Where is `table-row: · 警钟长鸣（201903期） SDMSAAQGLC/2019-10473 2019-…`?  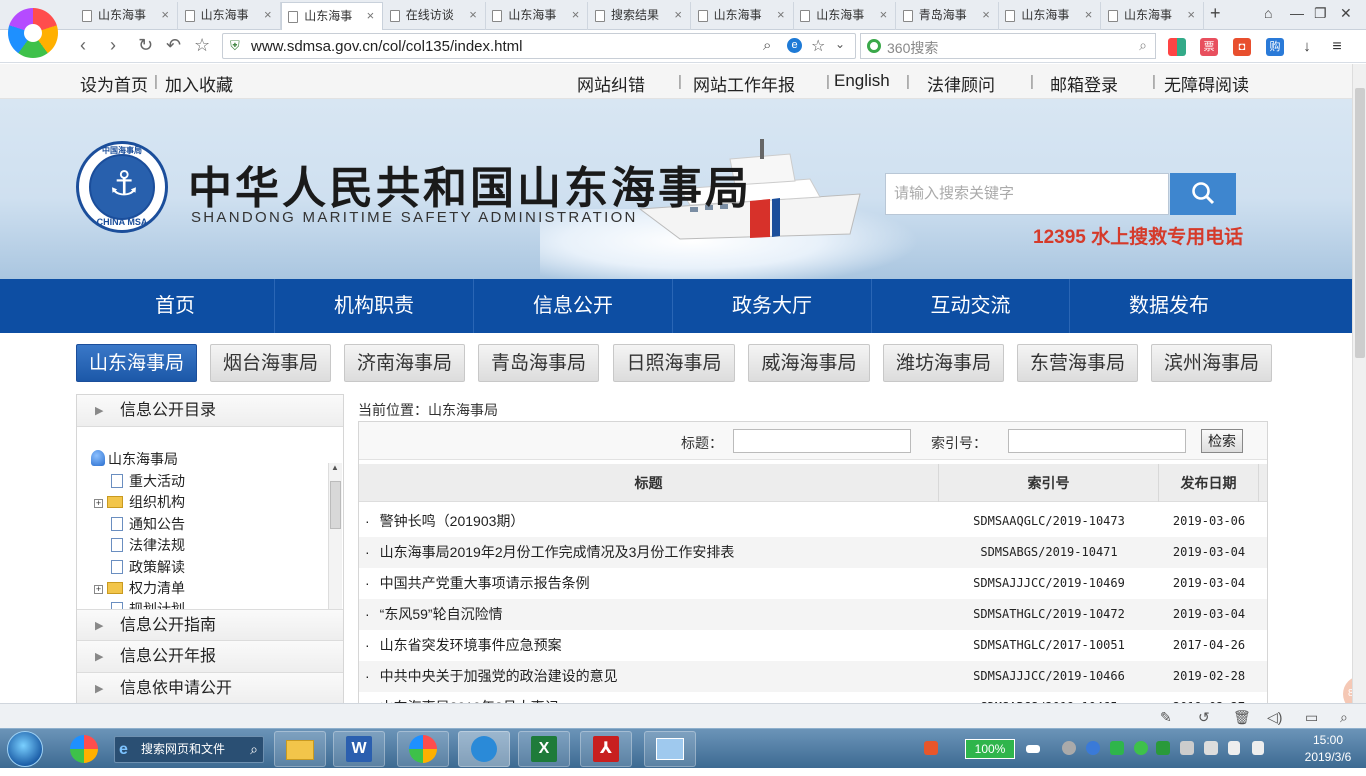
table-row: · 警钟长鸣（201903期） SDMSAAQGLC/2019-10473 2019-… is located at coordinates (813, 521).